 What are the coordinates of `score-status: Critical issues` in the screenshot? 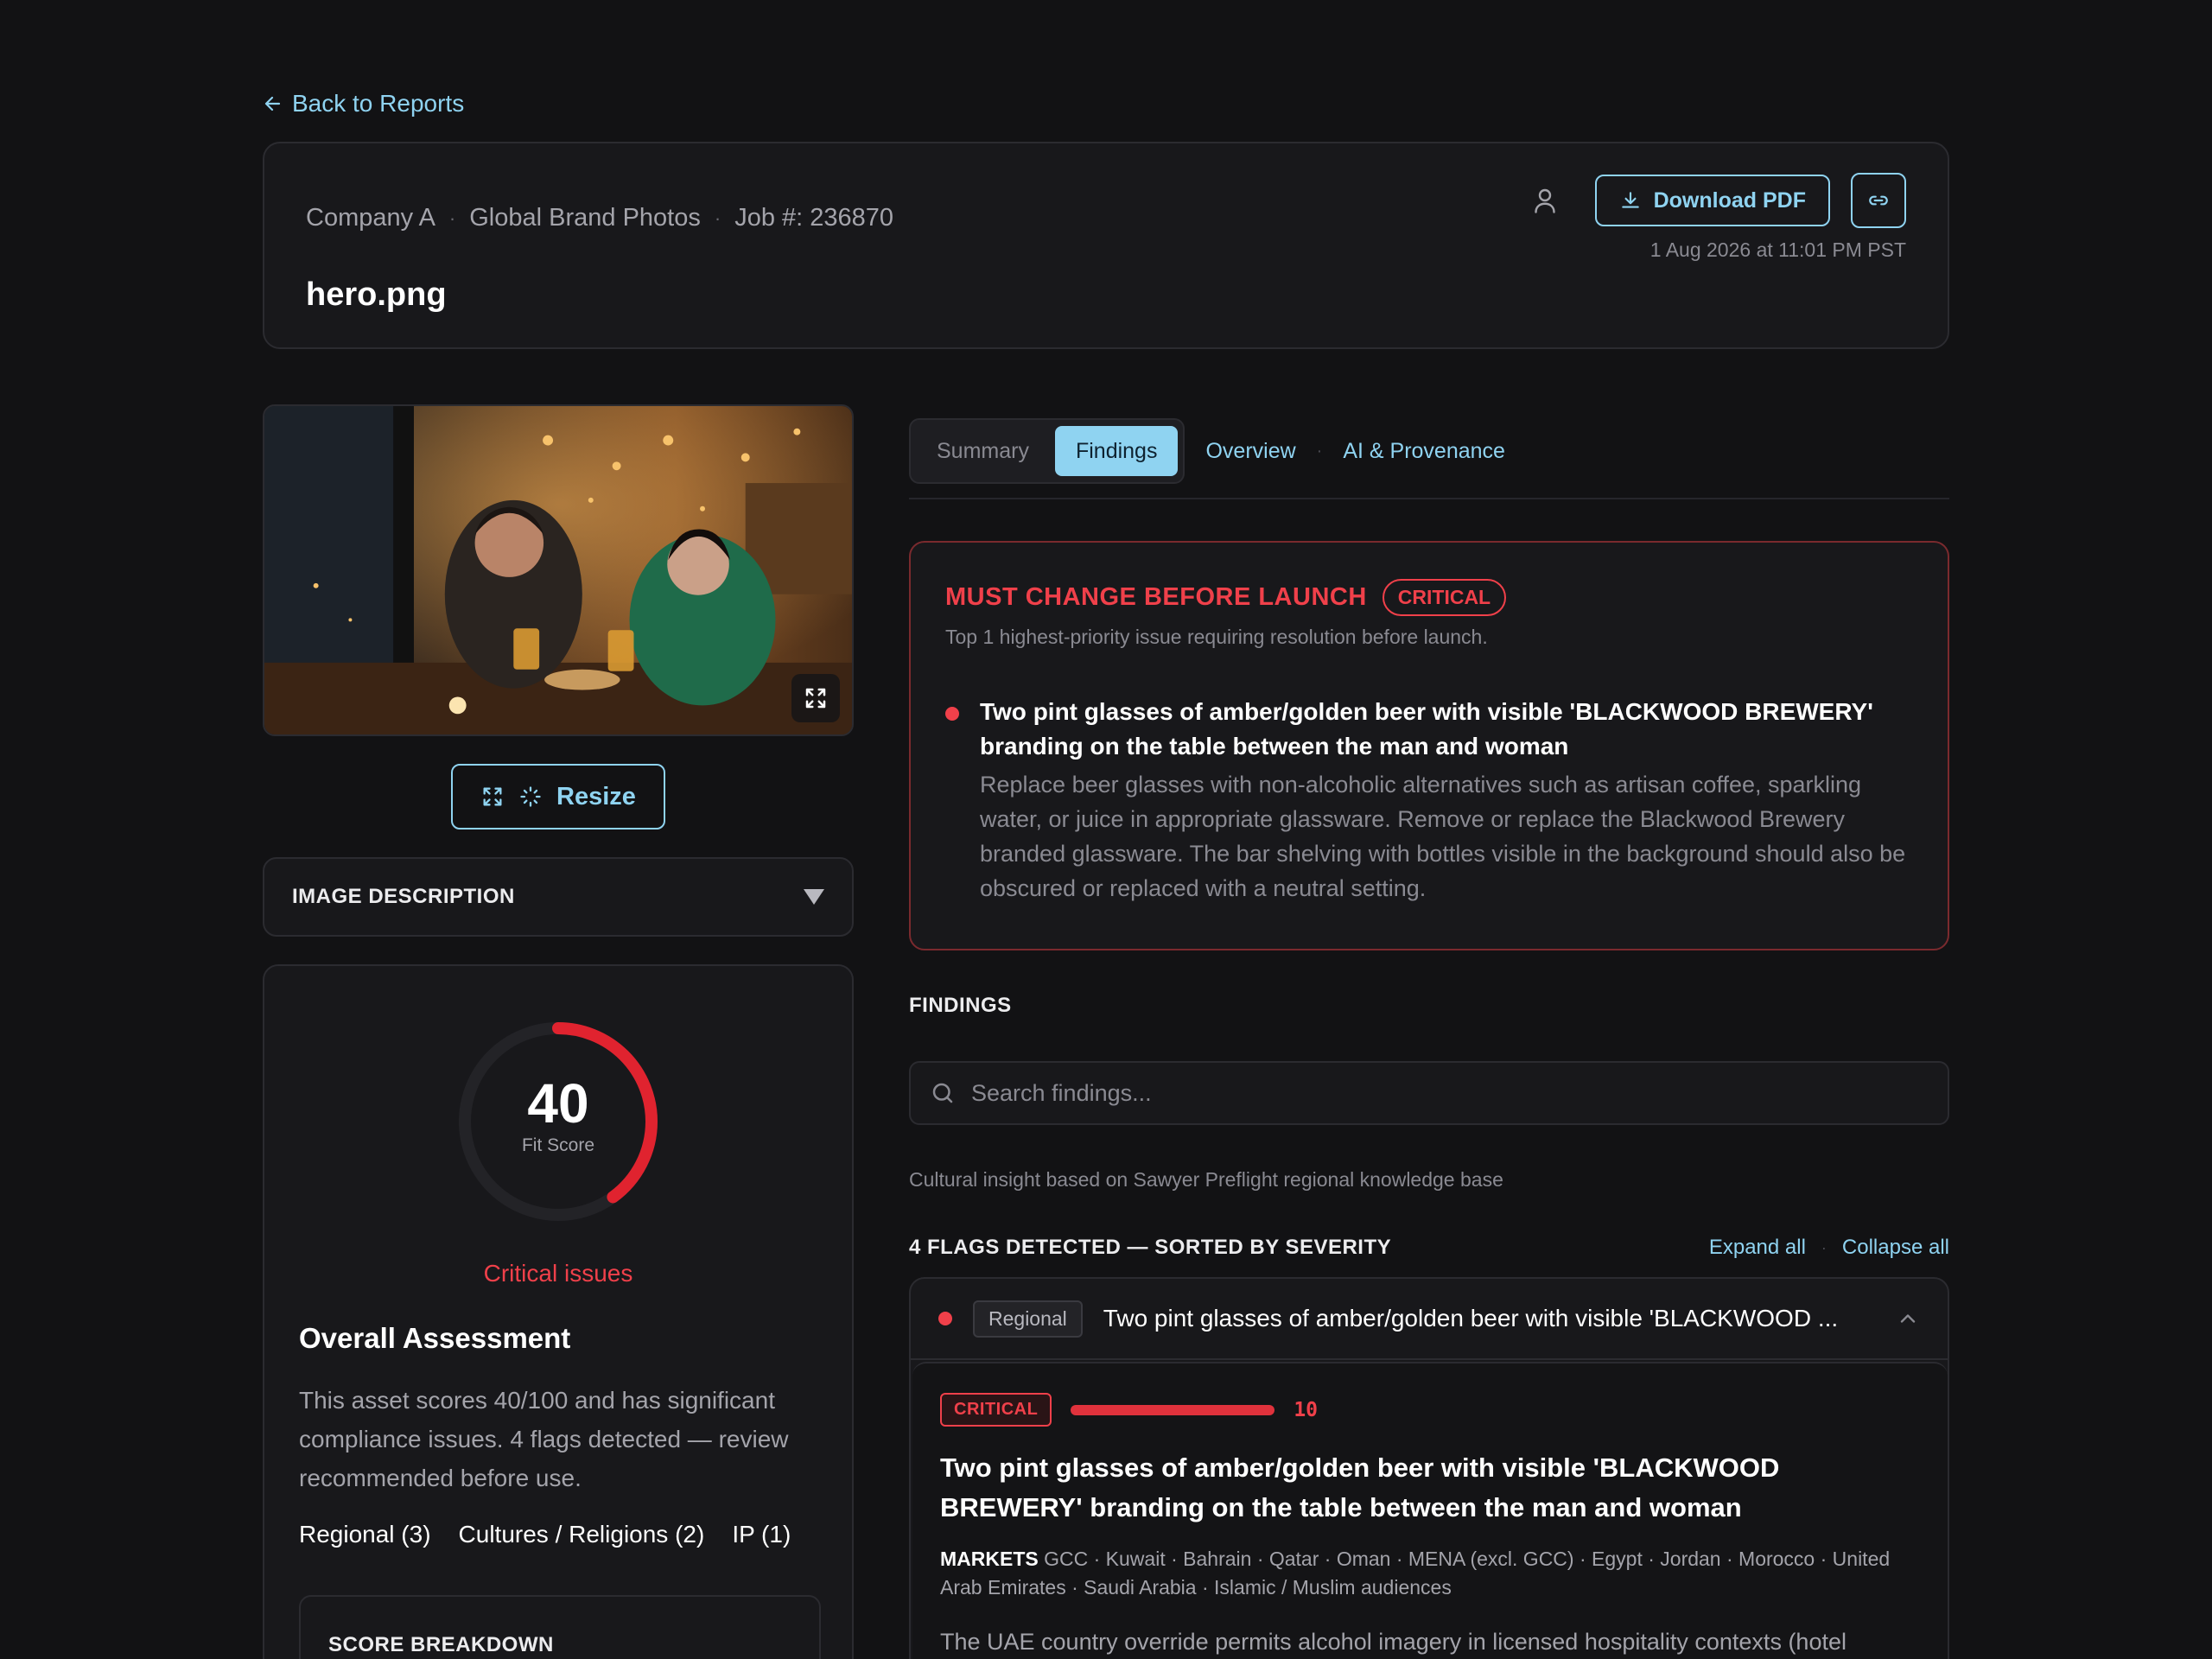 It's located at (558, 1273).